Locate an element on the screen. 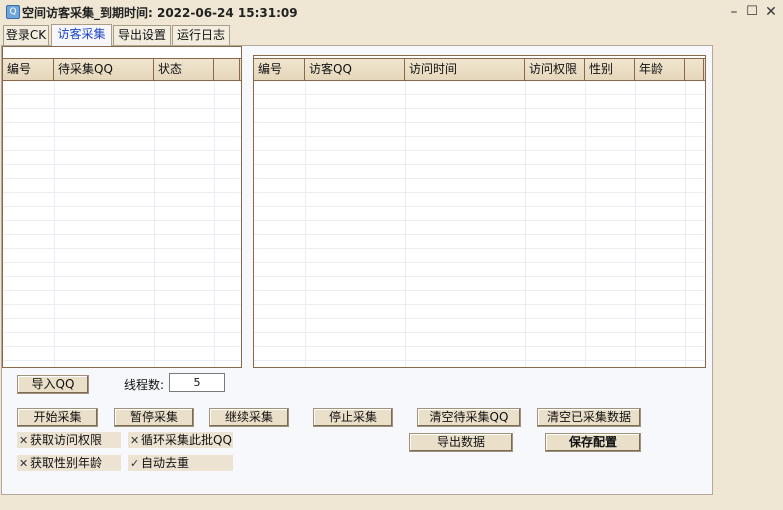  close-icon: ✕ is located at coordinates (771, 12).